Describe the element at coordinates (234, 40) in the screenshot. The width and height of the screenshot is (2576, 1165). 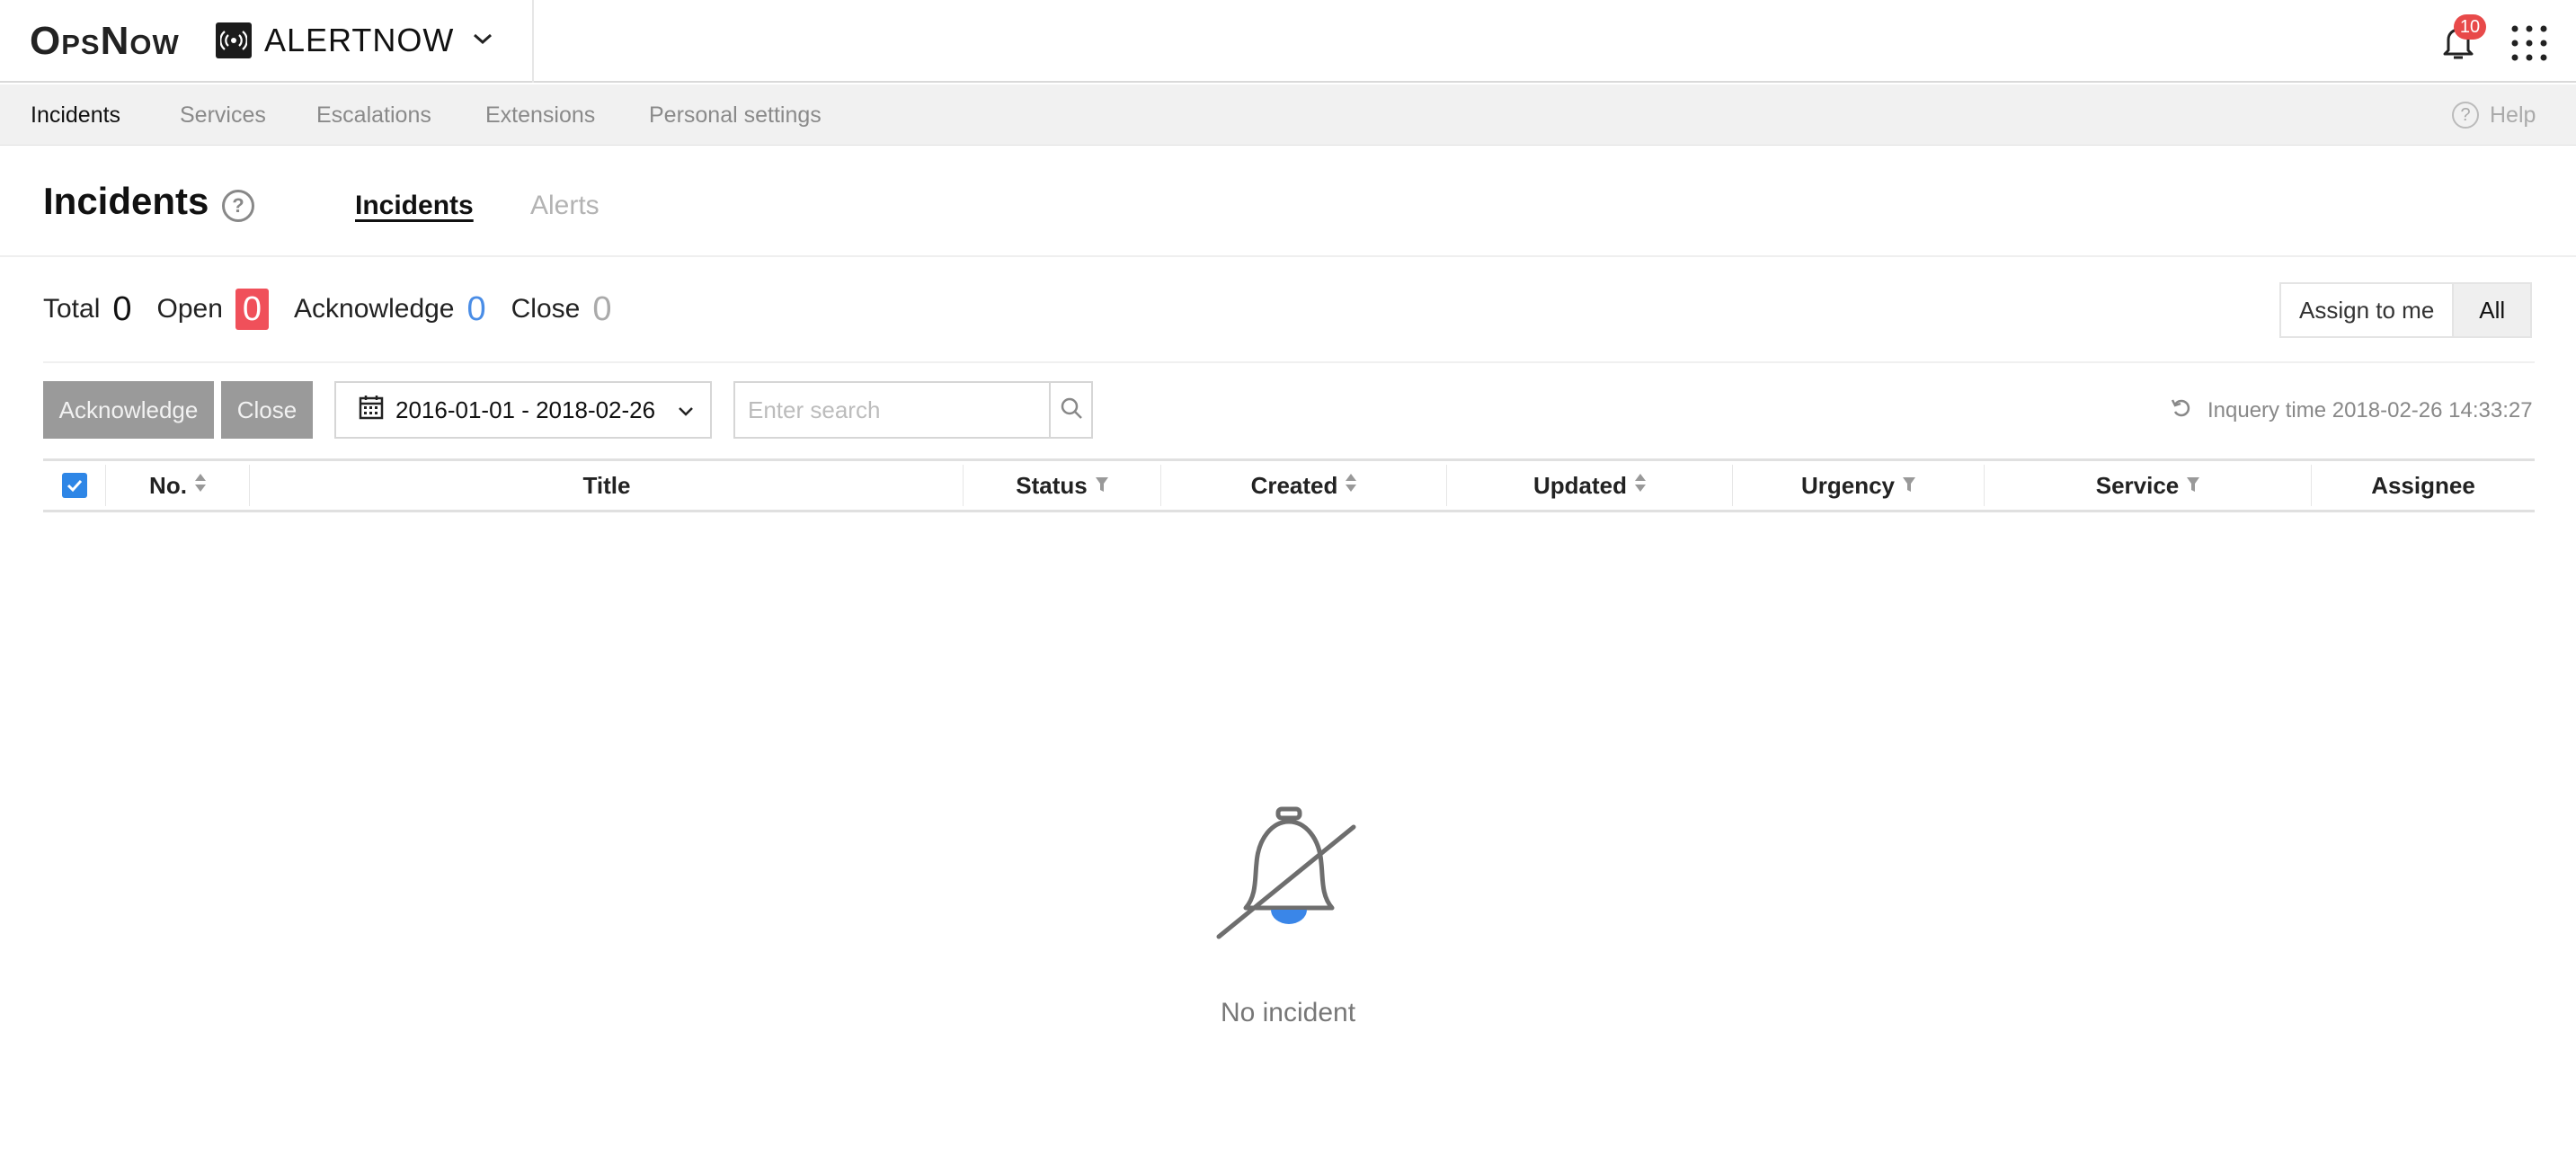
I see `broadcast-icon` at that location.